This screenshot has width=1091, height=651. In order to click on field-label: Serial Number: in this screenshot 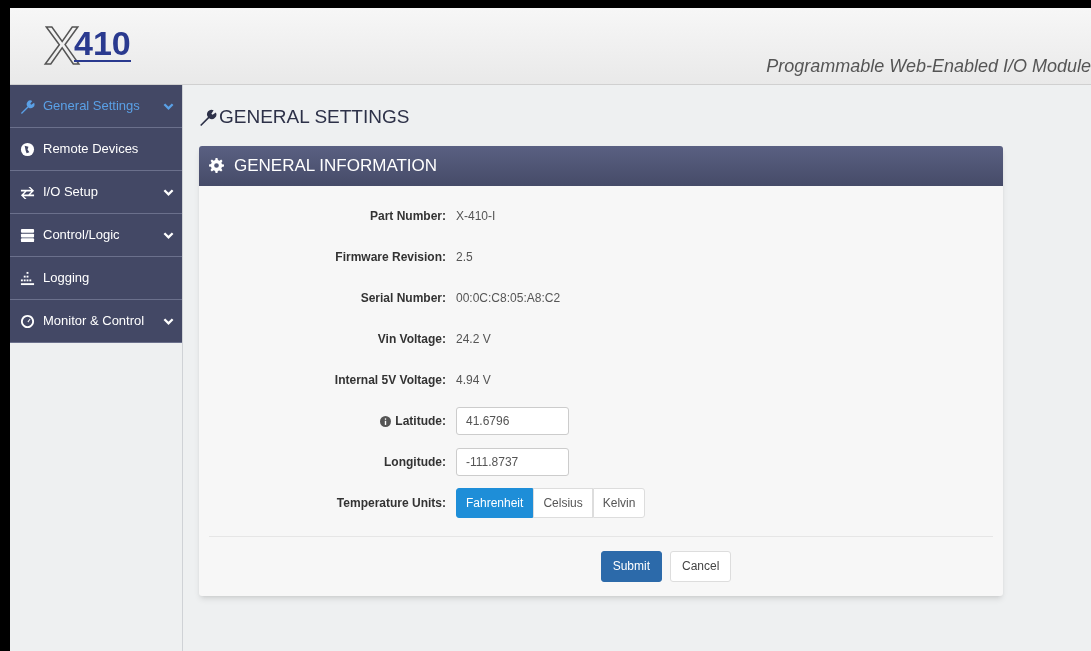, I will do `click(403, 298)`.